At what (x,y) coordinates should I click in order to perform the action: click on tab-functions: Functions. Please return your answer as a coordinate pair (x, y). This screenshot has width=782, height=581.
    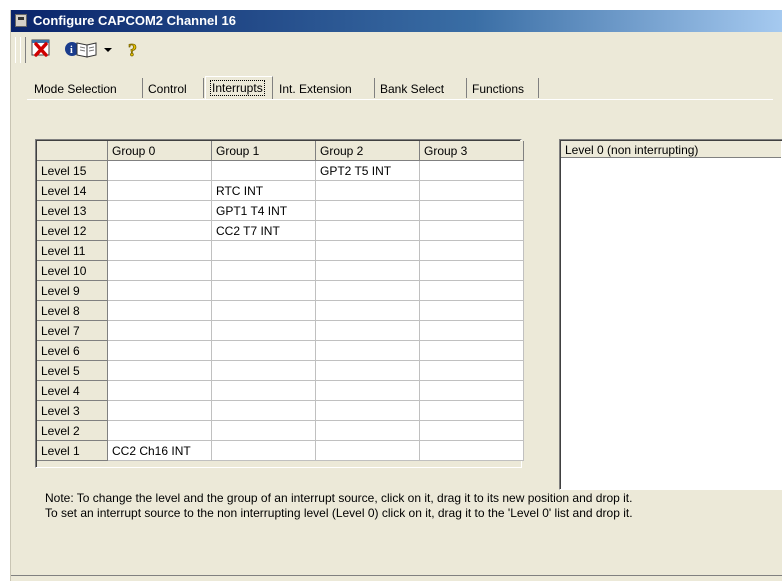
    Looking at the image, I should click on (503, 88).